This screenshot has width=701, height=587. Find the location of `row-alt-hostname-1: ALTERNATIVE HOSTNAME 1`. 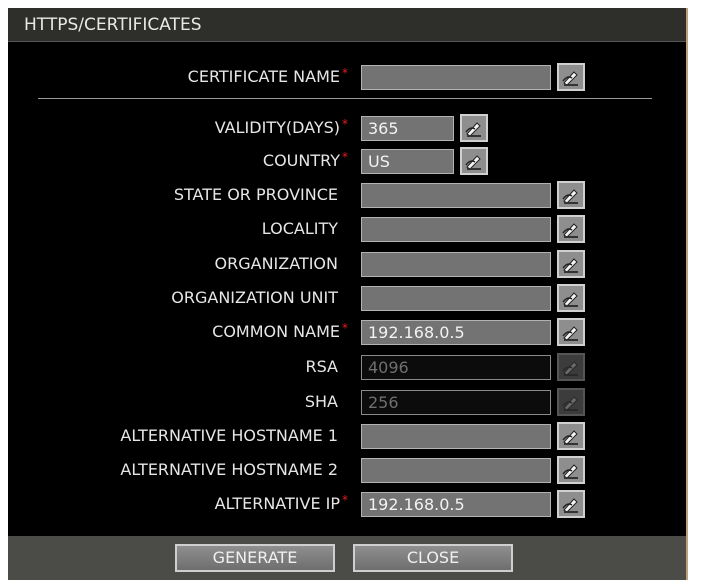

row-alt-hostname-1: ALTERNATIVE HOSTNAME 1 is located at coordinates (173, 436).